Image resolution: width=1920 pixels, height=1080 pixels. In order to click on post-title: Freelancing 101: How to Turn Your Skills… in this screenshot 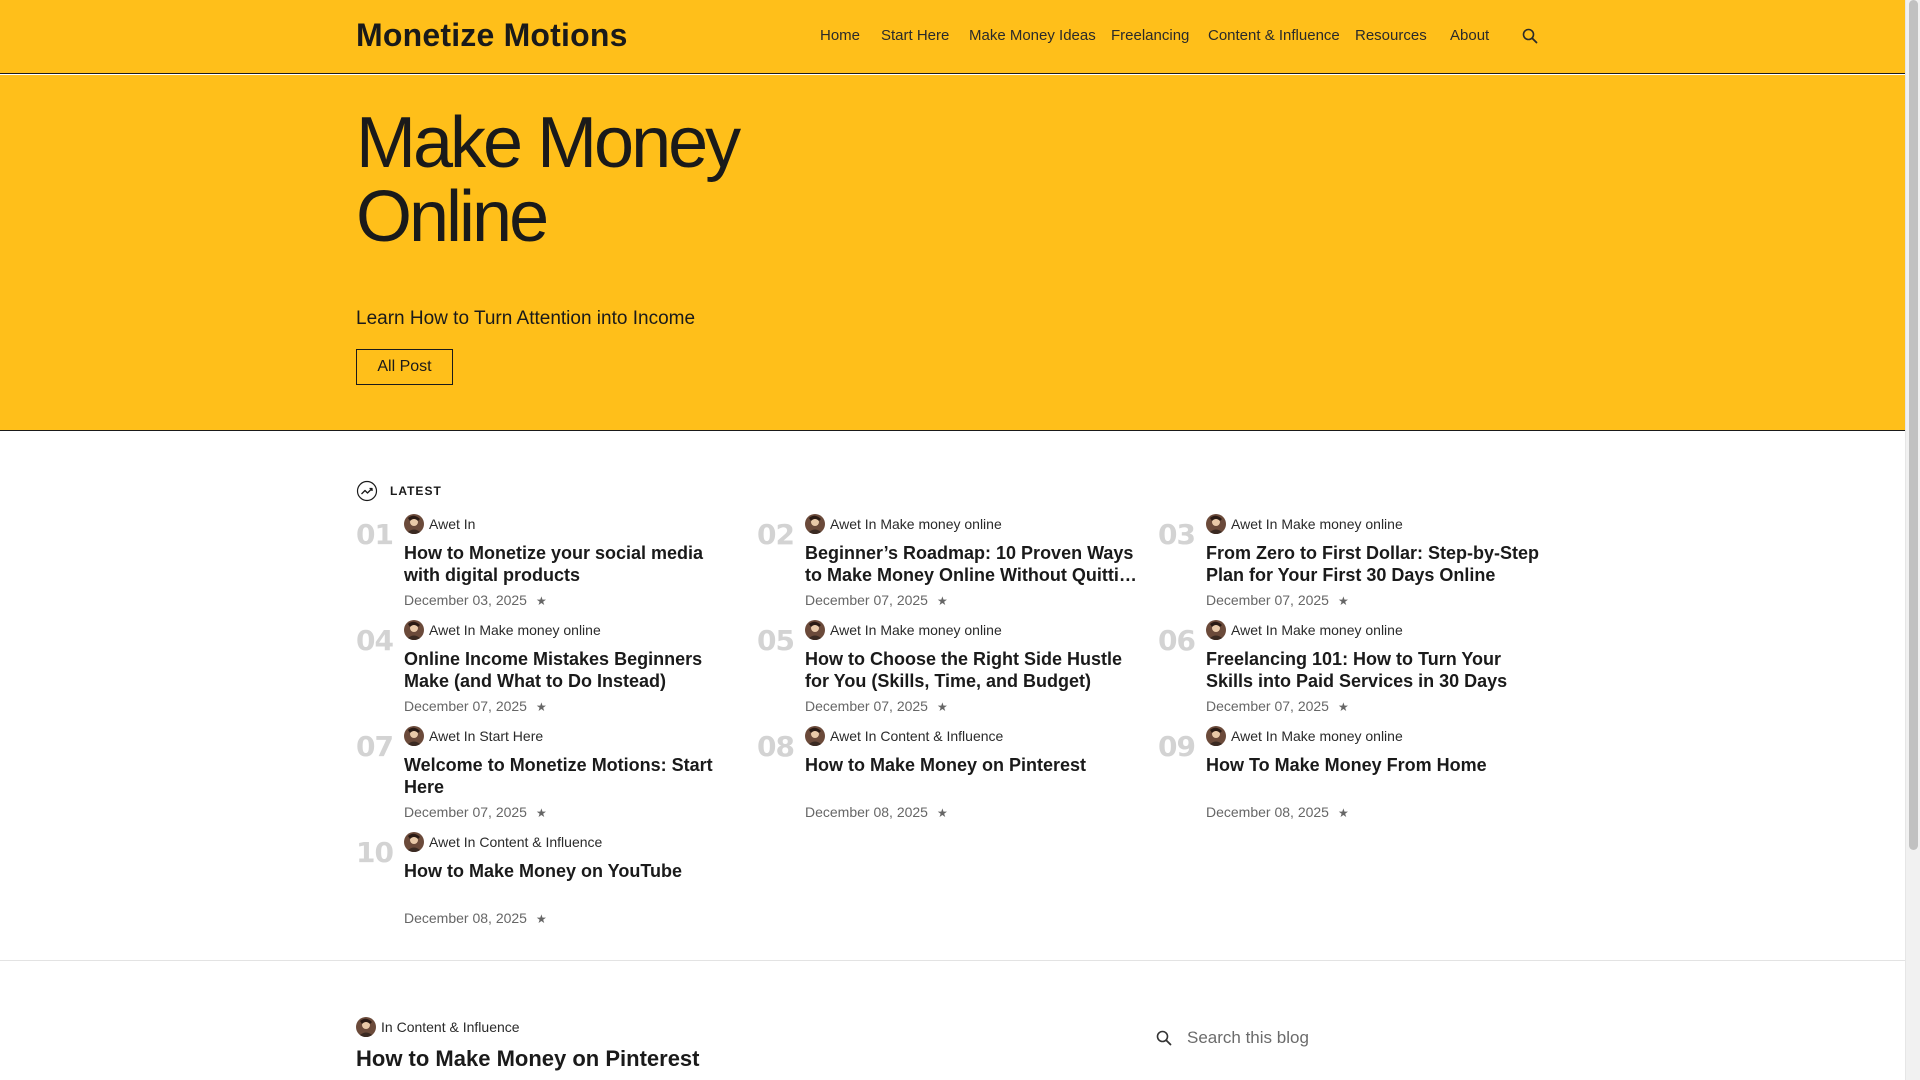, I will do `click(1376, 670)`.